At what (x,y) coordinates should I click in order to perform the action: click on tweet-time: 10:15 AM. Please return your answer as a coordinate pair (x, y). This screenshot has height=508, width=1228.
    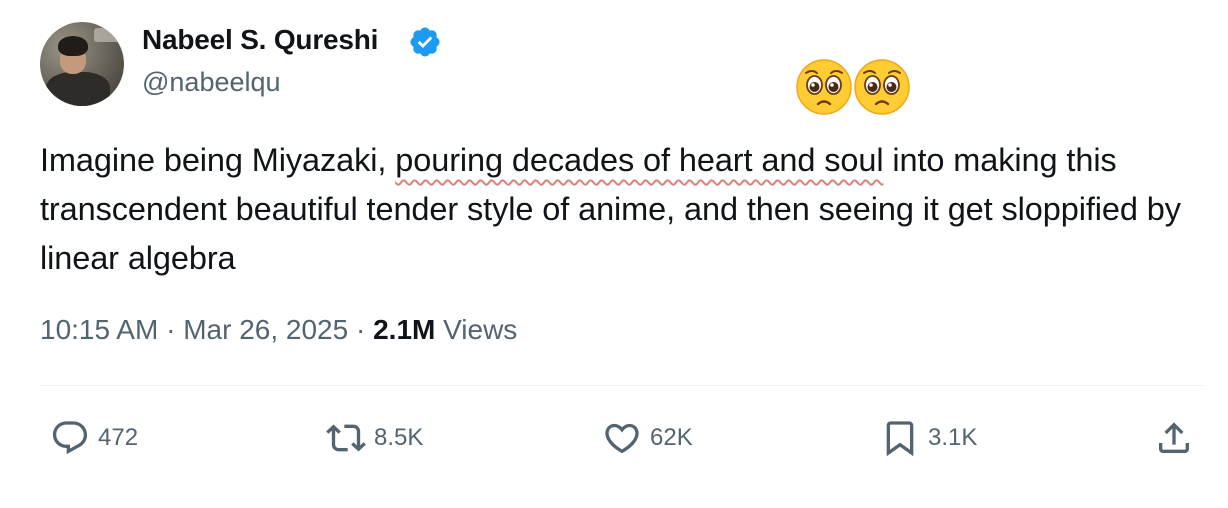
    Looking at the image, I should click on (99, 329).